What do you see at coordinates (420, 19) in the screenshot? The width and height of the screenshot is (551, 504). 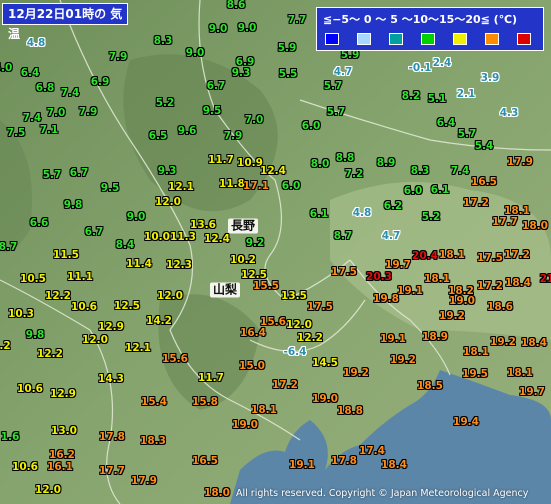 I see `legend-scale-text: ≦−5〜 0 〜 5 〜10〜15〜20≦ (℃)` at bounding box center [420, 19].